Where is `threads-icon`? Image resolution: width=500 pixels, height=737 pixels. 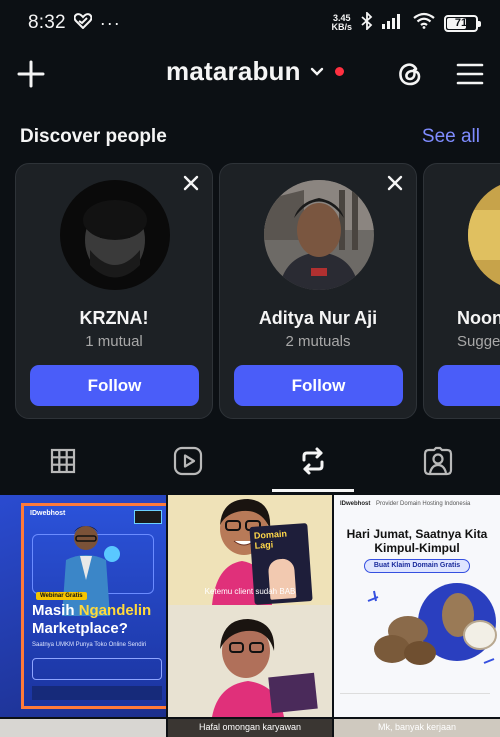 threads-icon is located at coordinates (410, 74).